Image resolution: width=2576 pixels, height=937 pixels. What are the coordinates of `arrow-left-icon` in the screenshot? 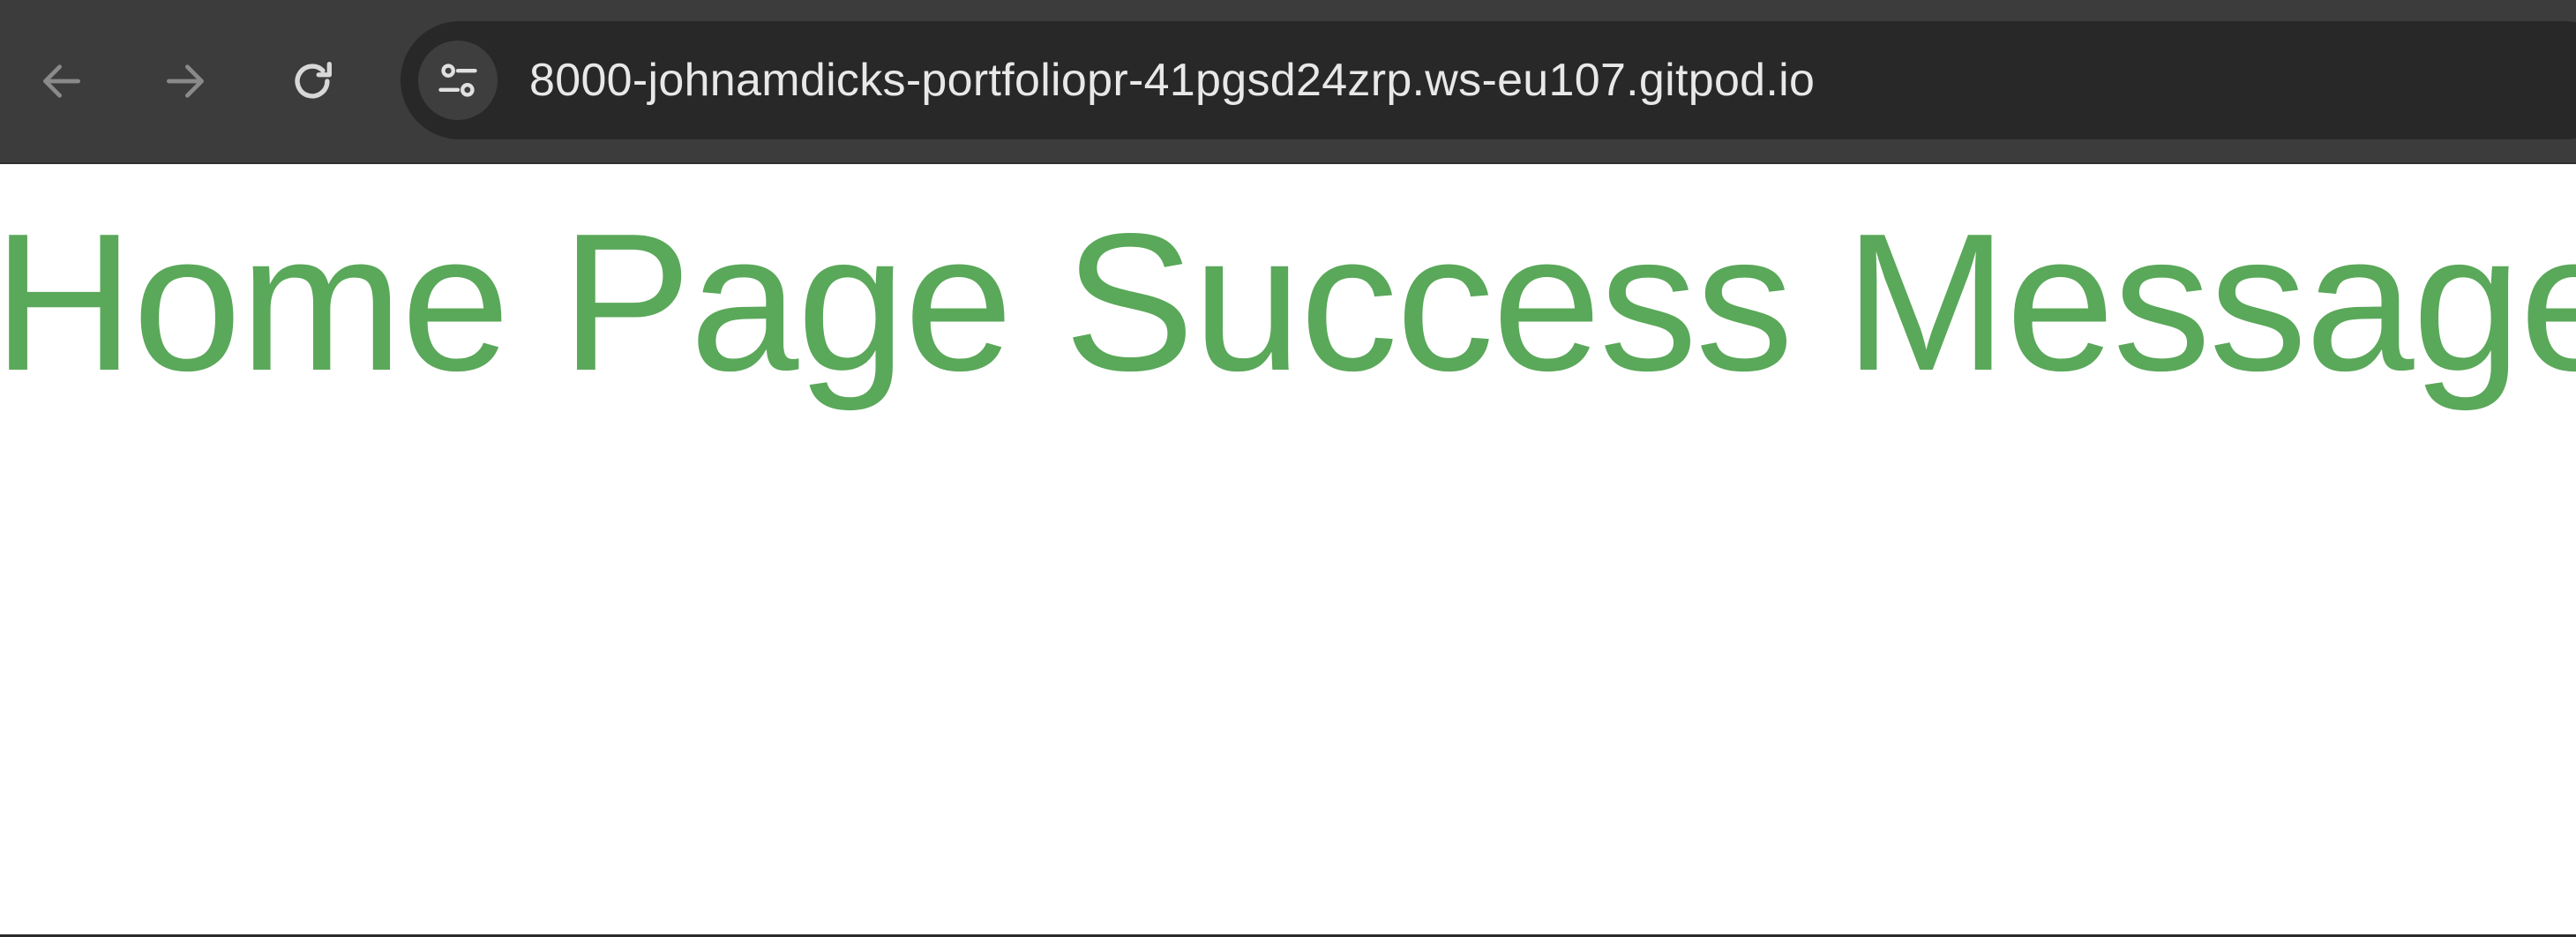 It's located at (62, 81).